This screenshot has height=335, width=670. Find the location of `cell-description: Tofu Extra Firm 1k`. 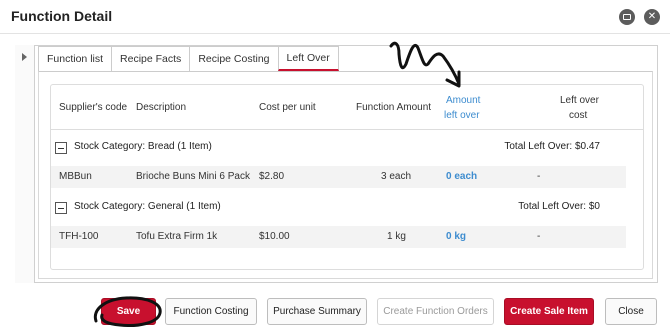

cell-description: Tofu Extra Firm 1k is located at coordinates (177, 236).